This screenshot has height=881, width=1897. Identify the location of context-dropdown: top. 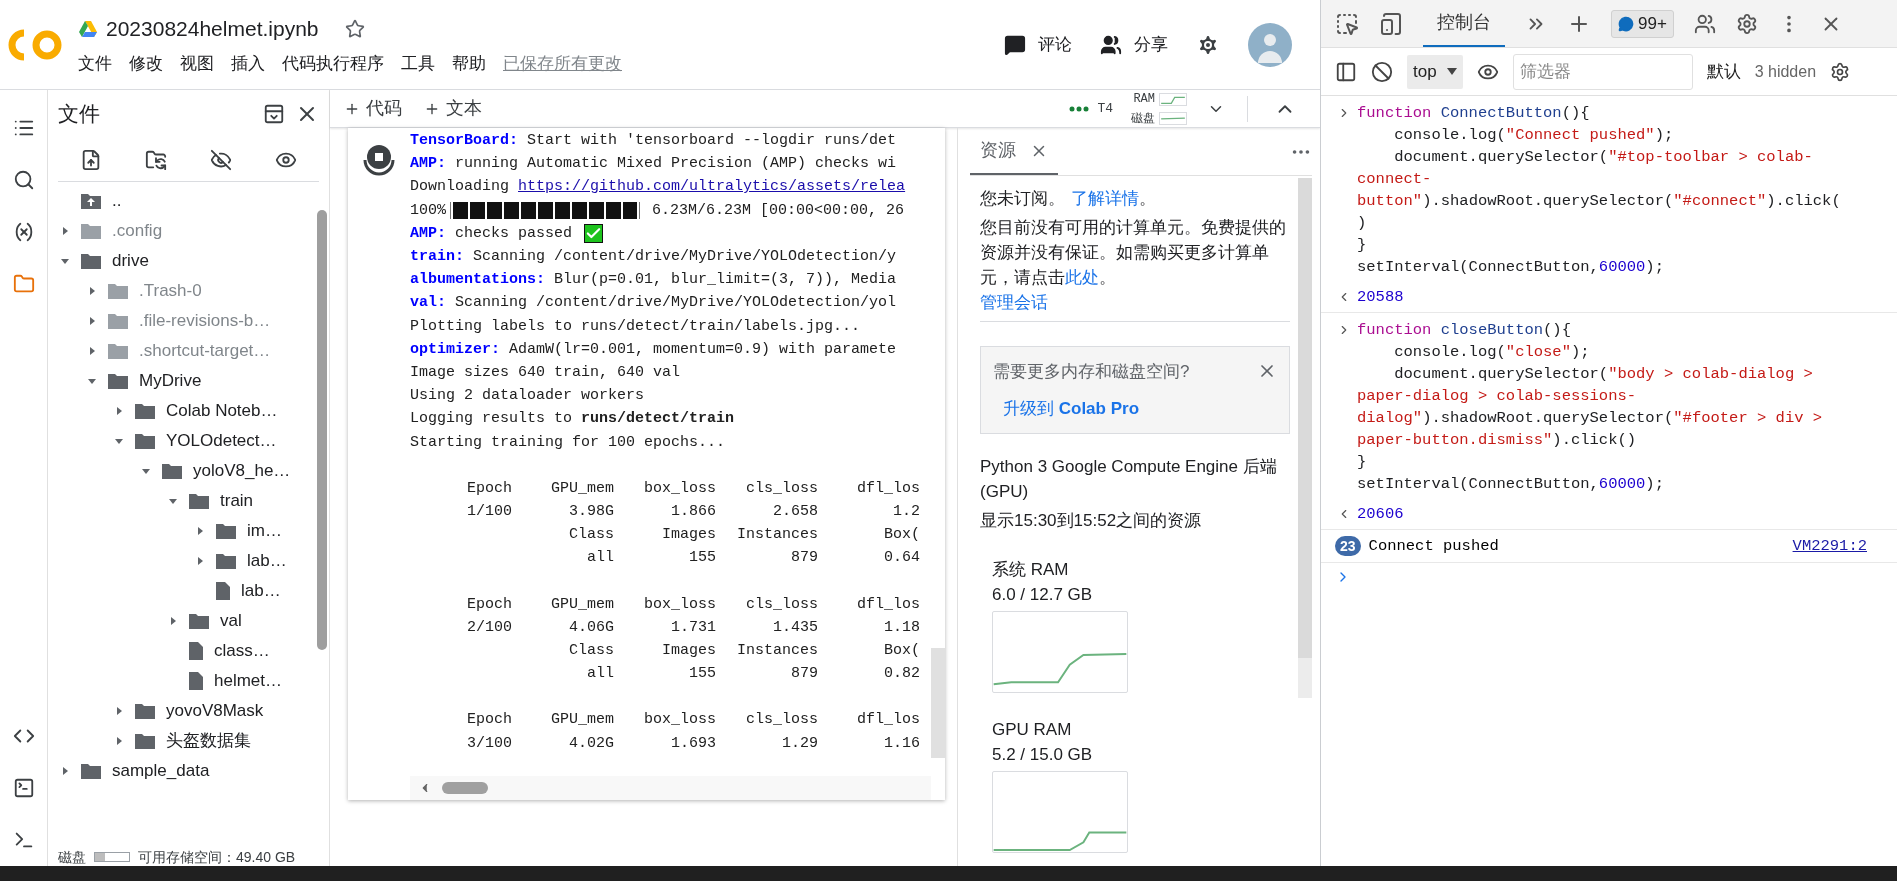
(1435, 71).